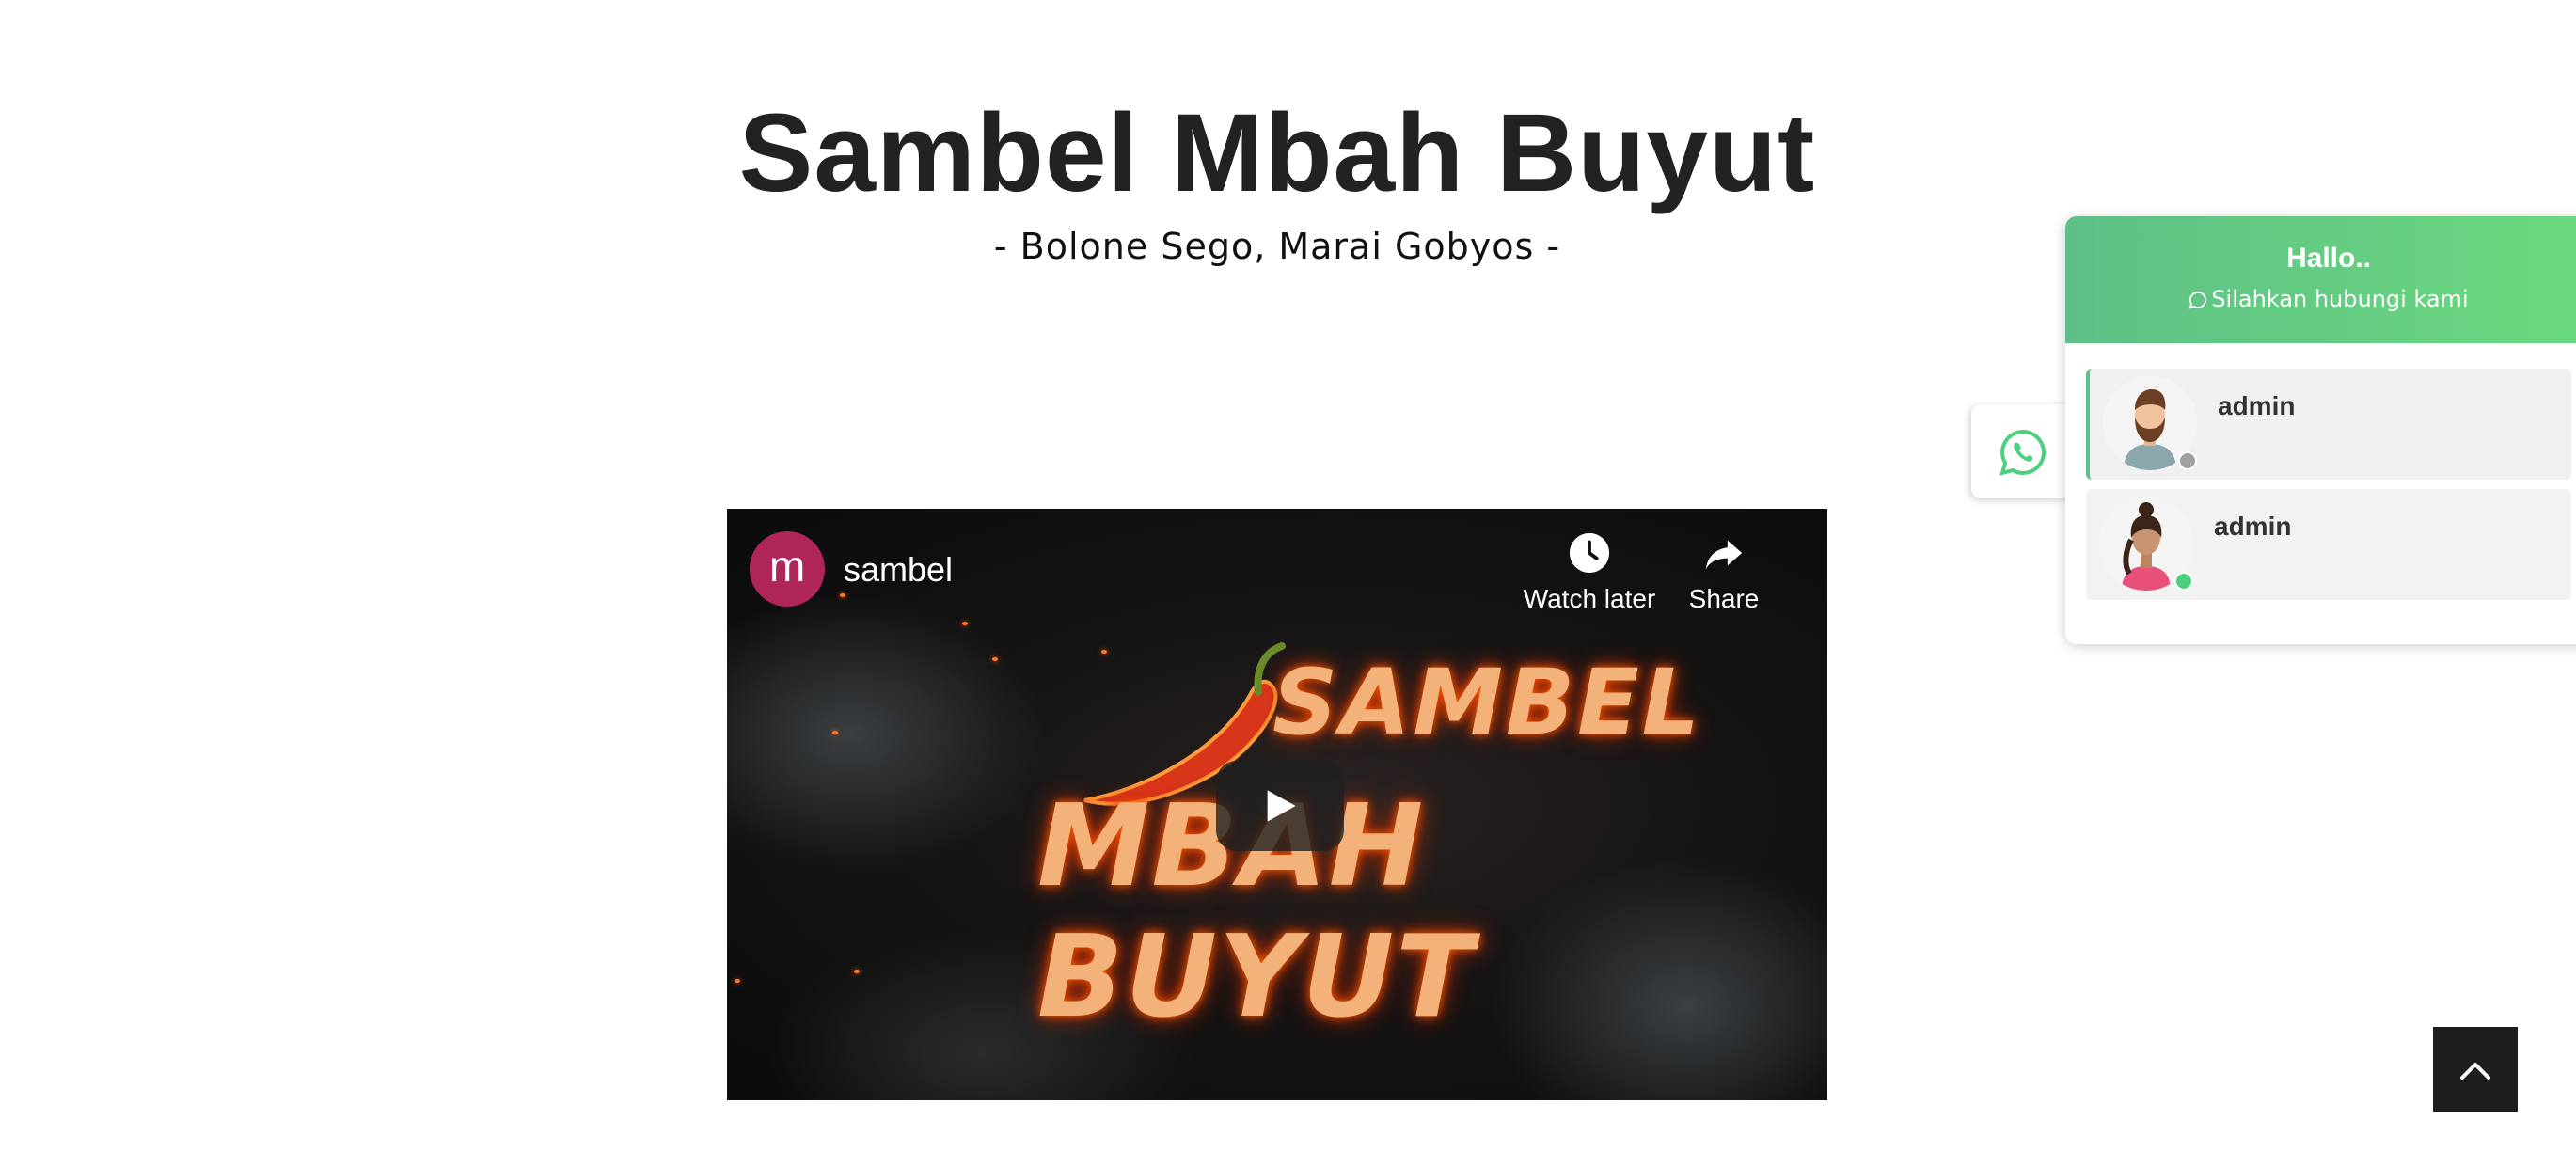 The image size is (2576, 1152). I want to click on whatsapp-subtitle: Silahkan hubungi kami, so click(2320, 299).